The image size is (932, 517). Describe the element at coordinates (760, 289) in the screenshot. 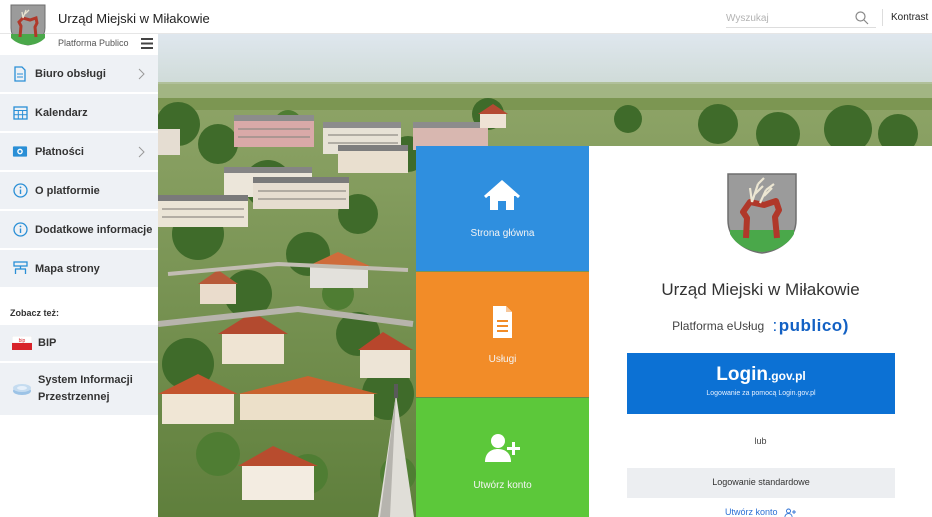

I see `organization-name: Urząd Miejski w Miłakowie` at that location.